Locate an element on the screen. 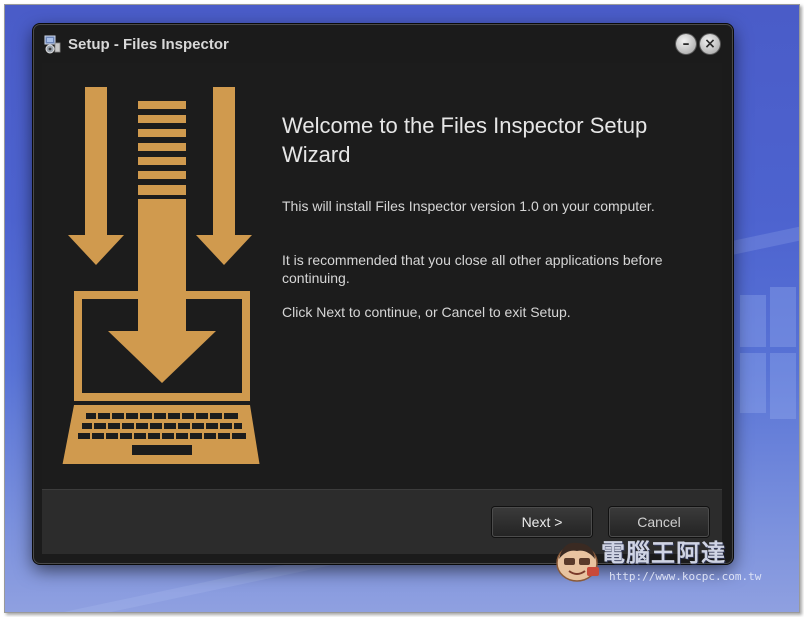 The image size is (804, 617). watermark-url: http://www.kocpc.com.tw is located at coordinates (685, 576).